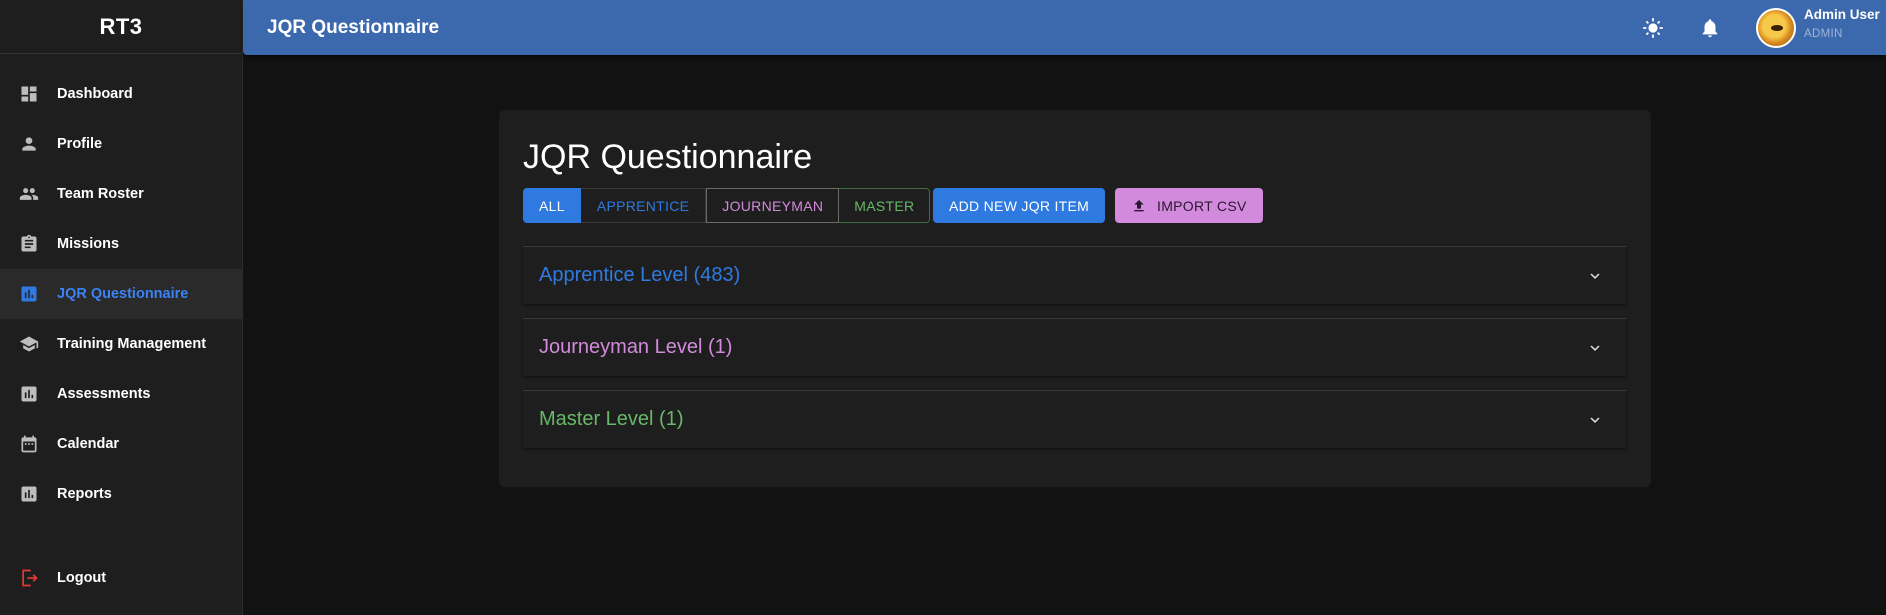  What do you see at coordinates (29, 578) in the screenshot?
I see `logout-icon` at bounding box center [29, 578].